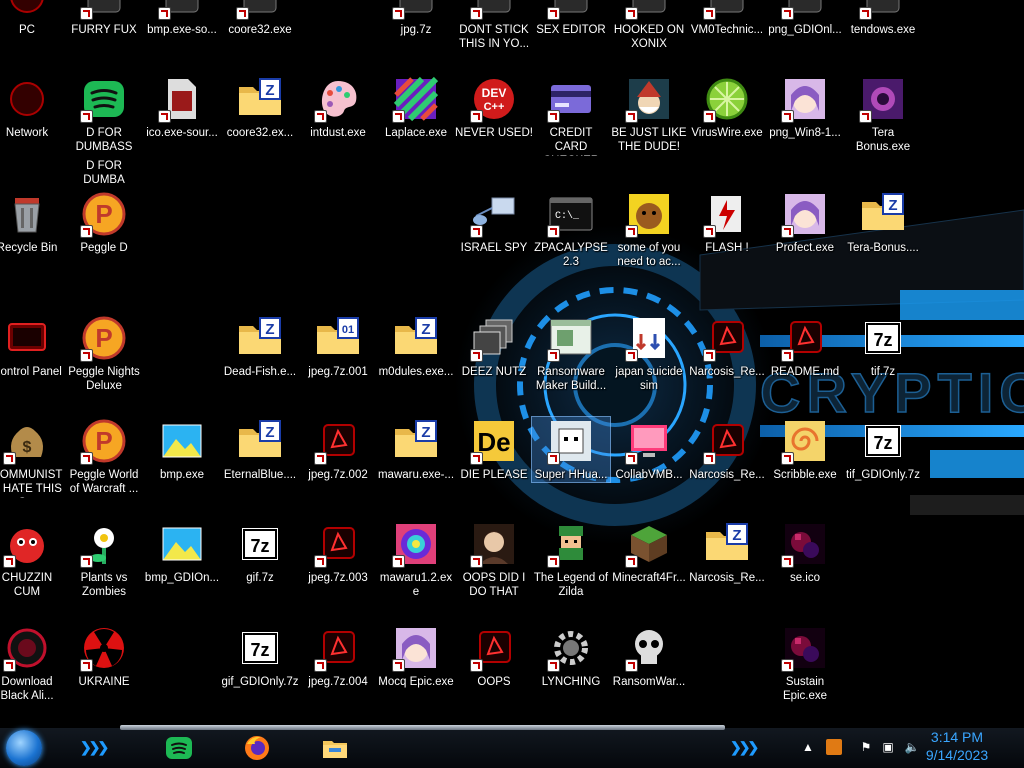 The height and width of the screenshot is (768, 1024). I want to click on desktop-icon: tendows.exe, so click(883, 18).